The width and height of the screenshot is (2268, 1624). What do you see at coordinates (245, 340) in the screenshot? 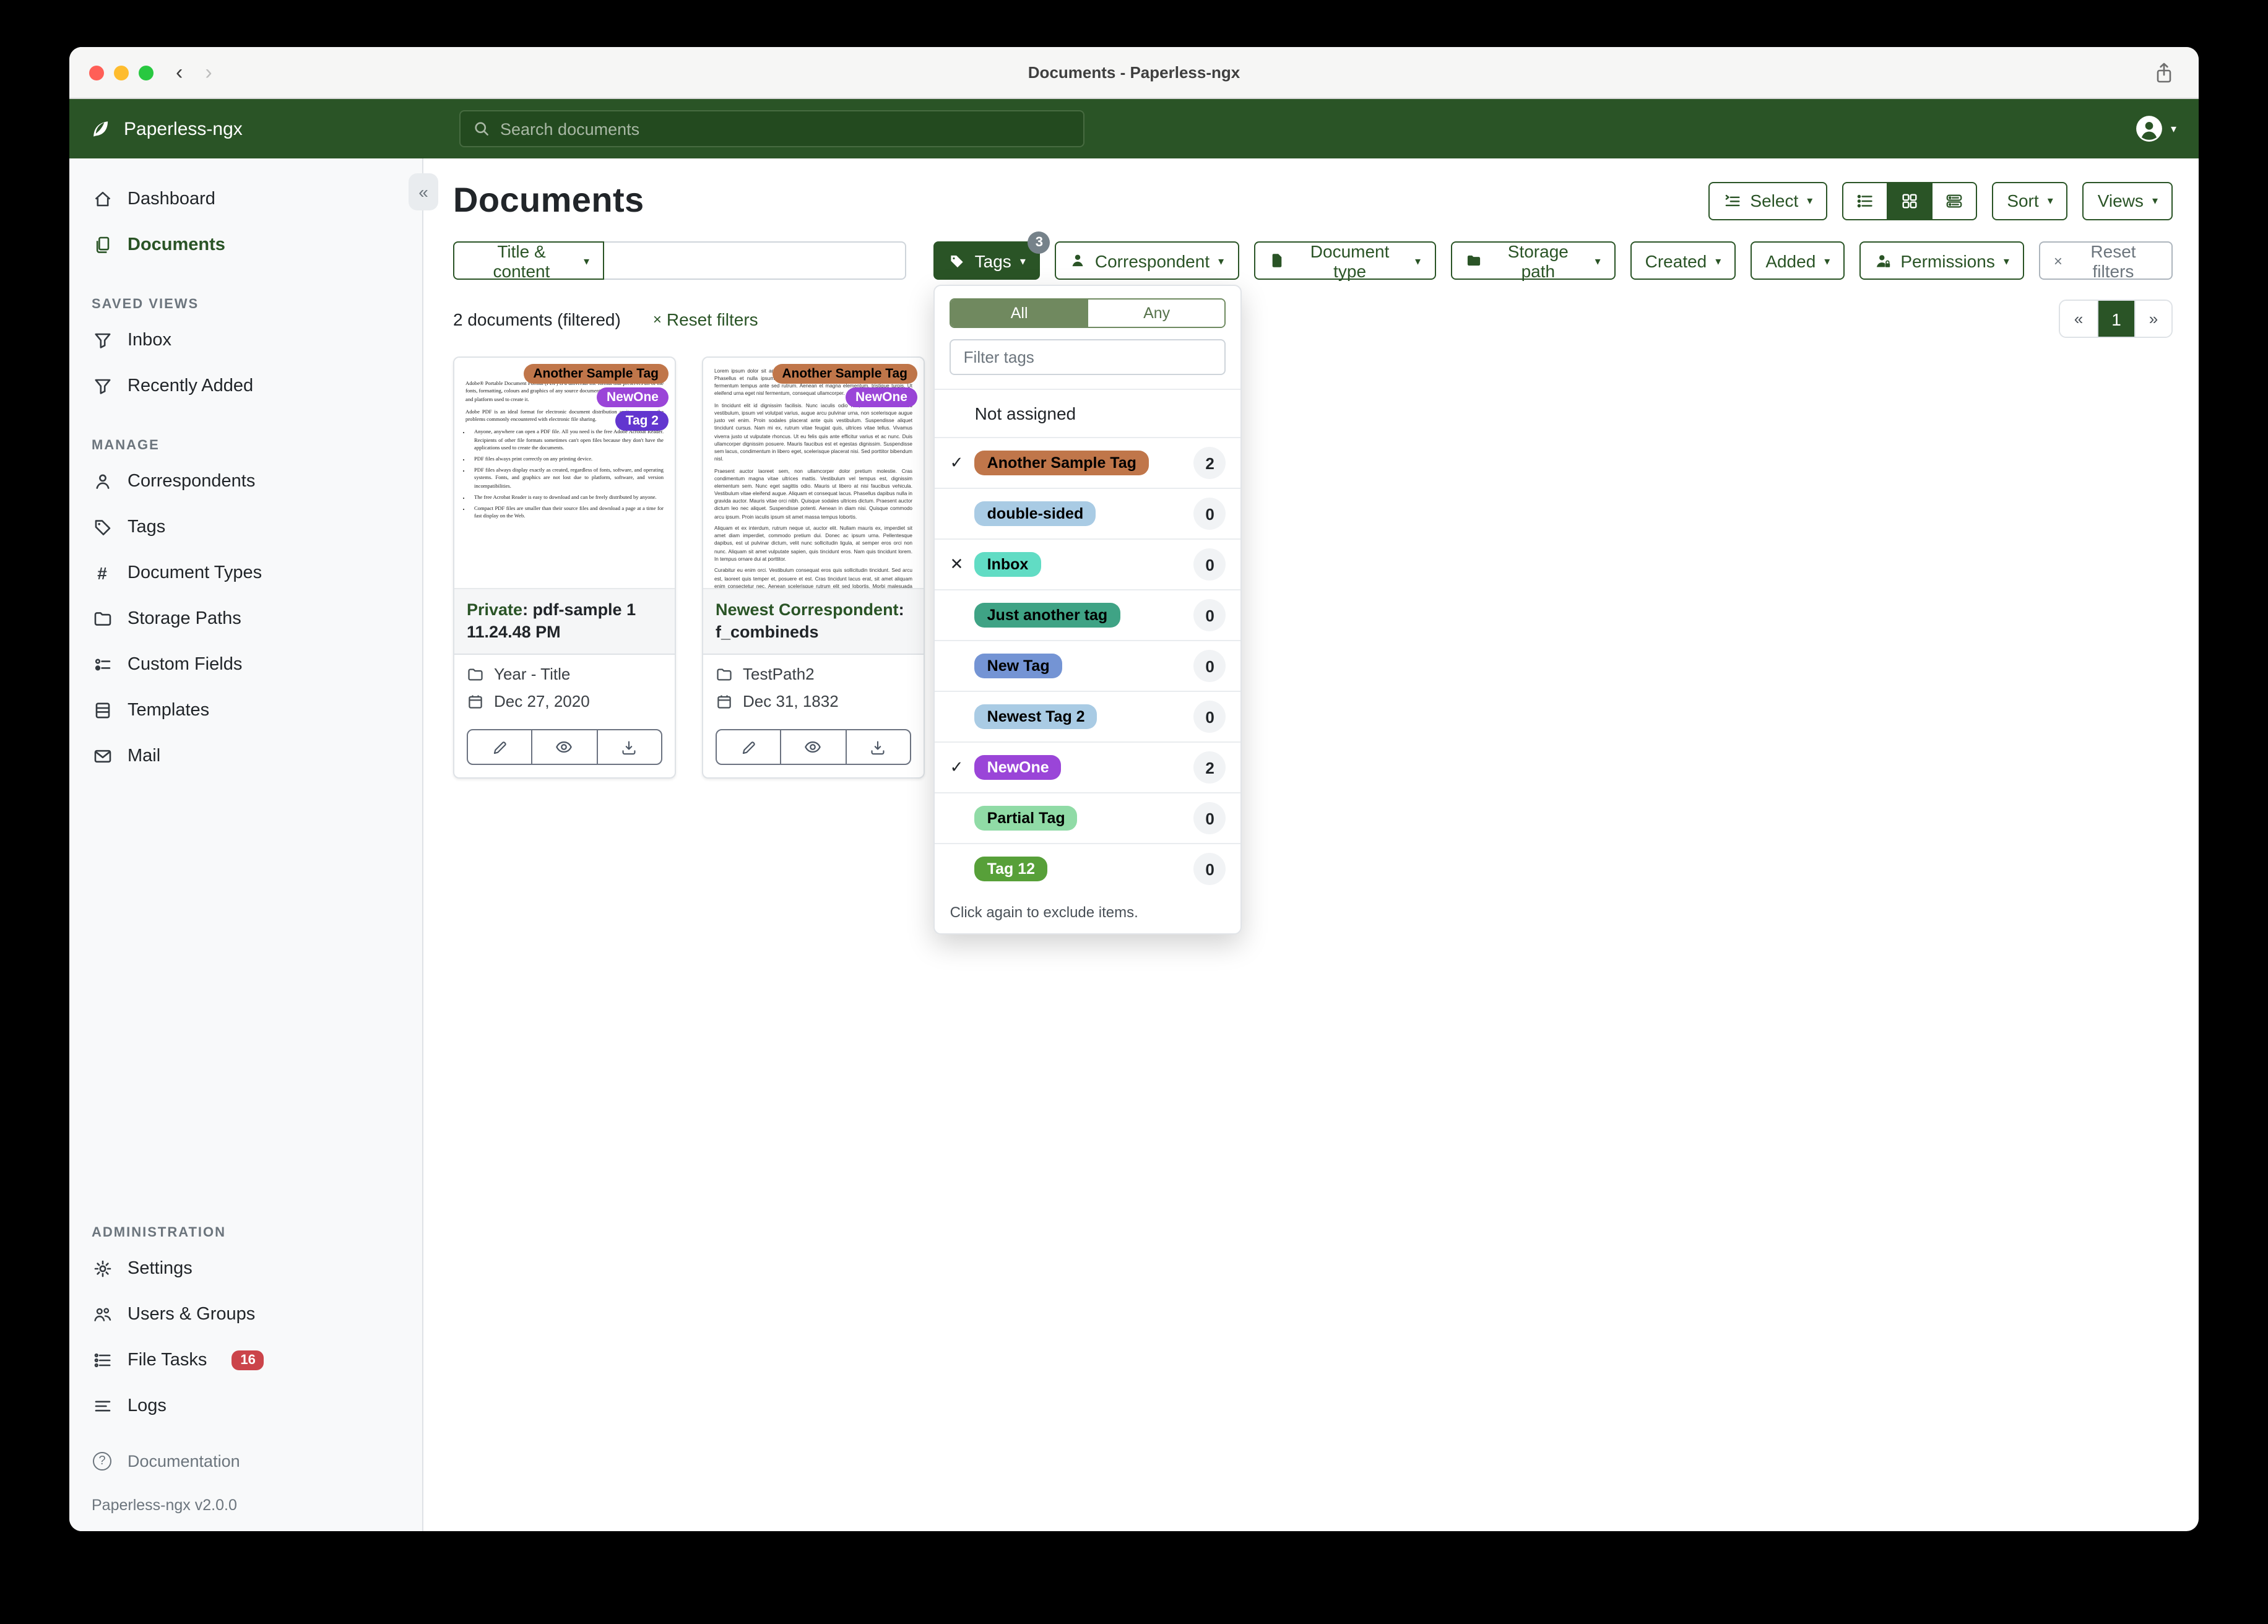
I see `sidebar-item-inbox: Inbox` at bounding box center [245, 340].